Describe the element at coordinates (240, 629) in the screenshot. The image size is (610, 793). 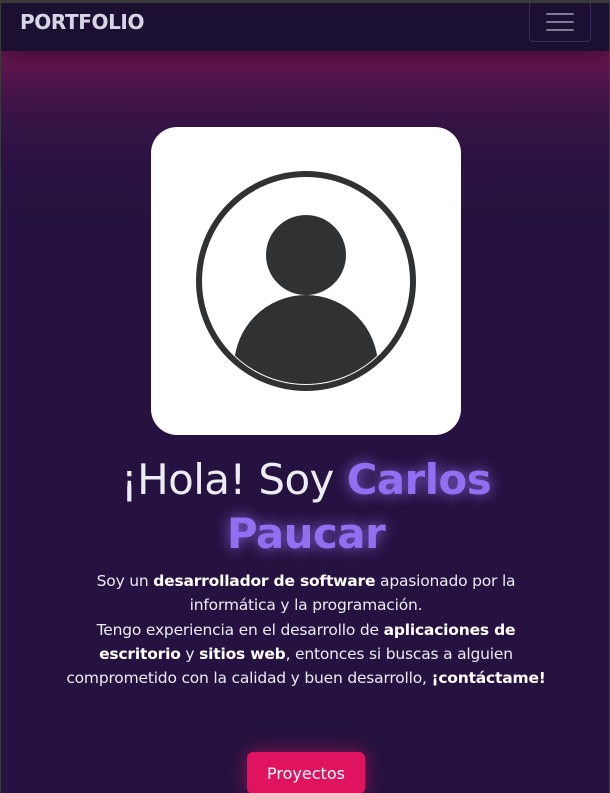
I see `bio-text: Tengo experiencia en el desarrollo de` at that location.